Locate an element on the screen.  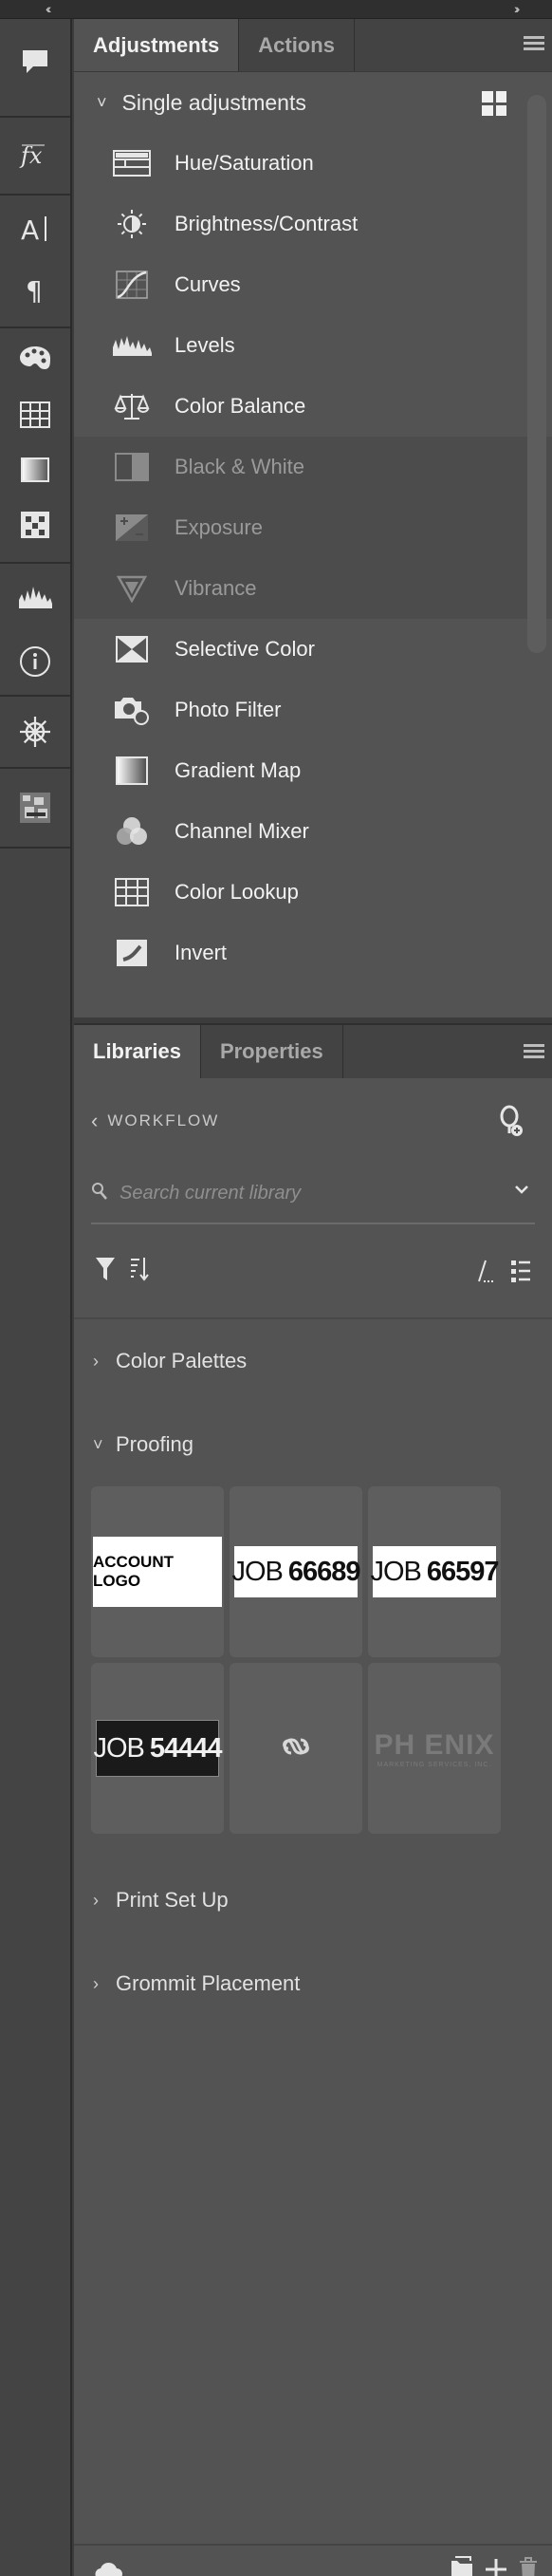
proofing-assets-grid: ACCOUNT LOGO JOB 66689 JOB 66597 JOB 54444 is located at coordinates (313, 1660).